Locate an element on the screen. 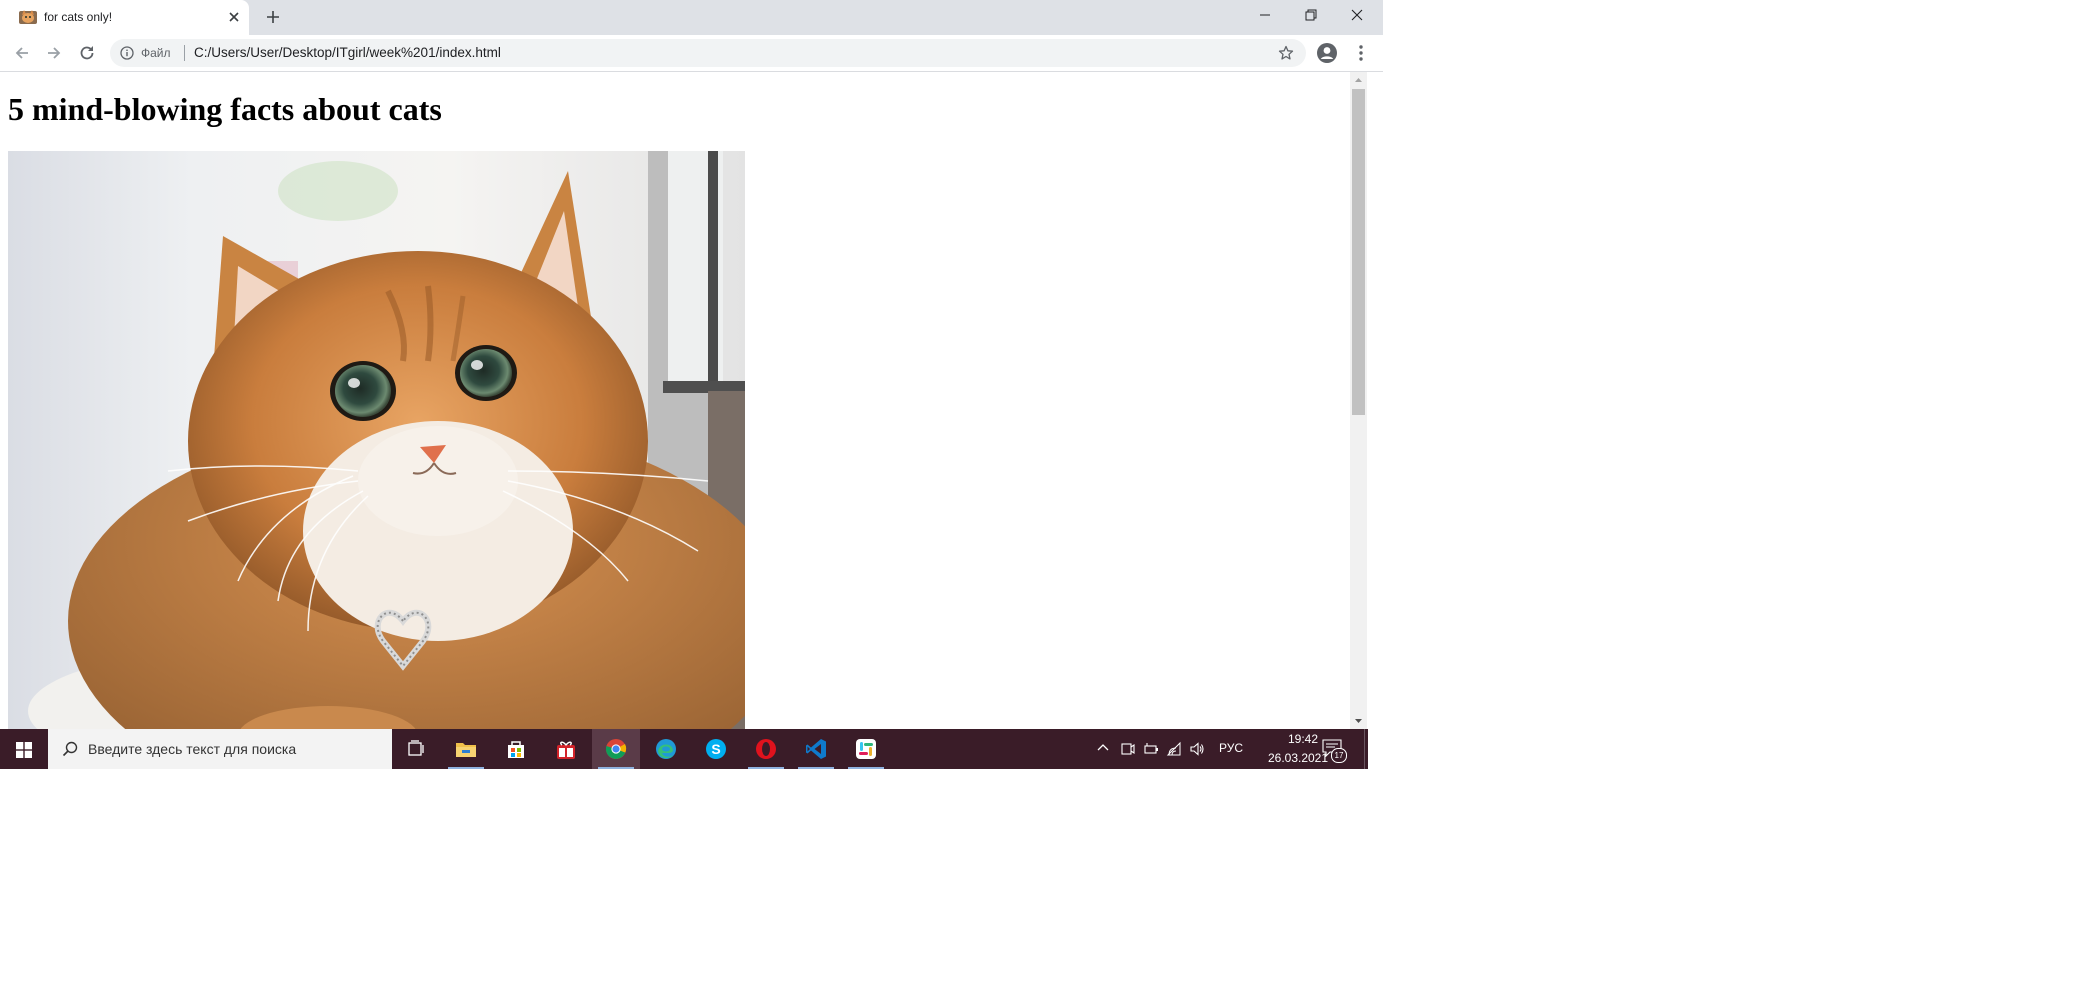 The image size is (2088, 996). vscode-icon is located at coordinates (816, 749).